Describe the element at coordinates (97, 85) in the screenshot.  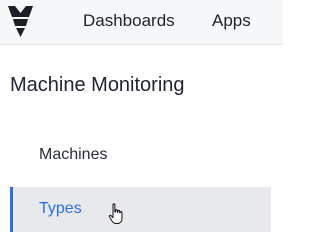
I see `sidebar-section-title: Machine Monitoring` at that location.